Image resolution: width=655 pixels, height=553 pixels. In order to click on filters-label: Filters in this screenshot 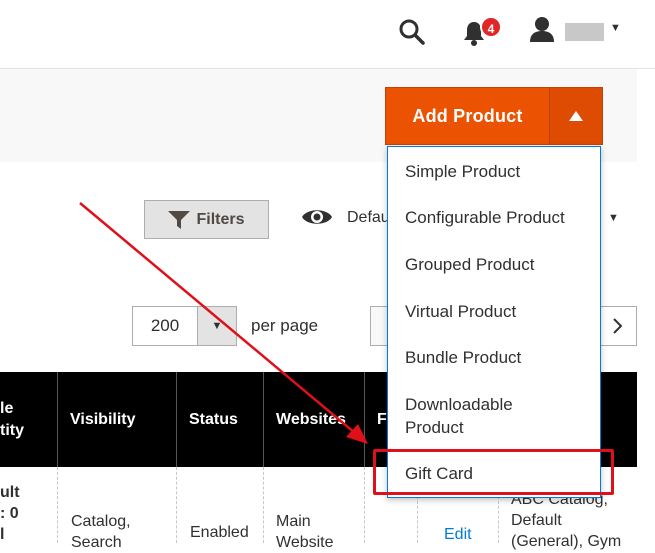, I will do `click(220, 219)`.